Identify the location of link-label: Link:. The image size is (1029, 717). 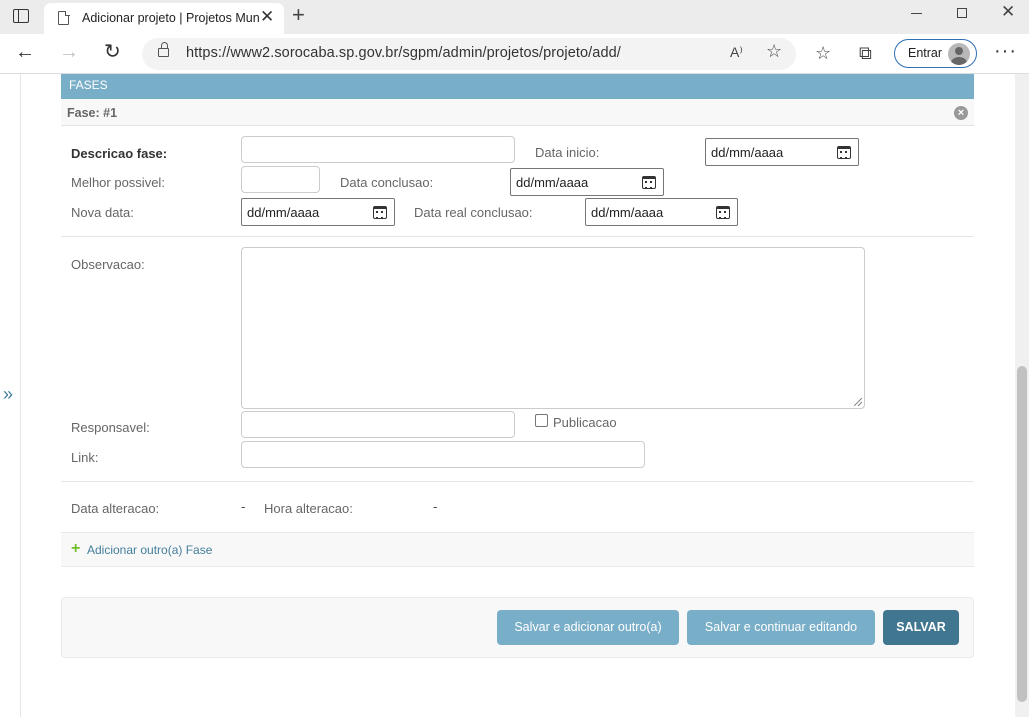
(85, 457).